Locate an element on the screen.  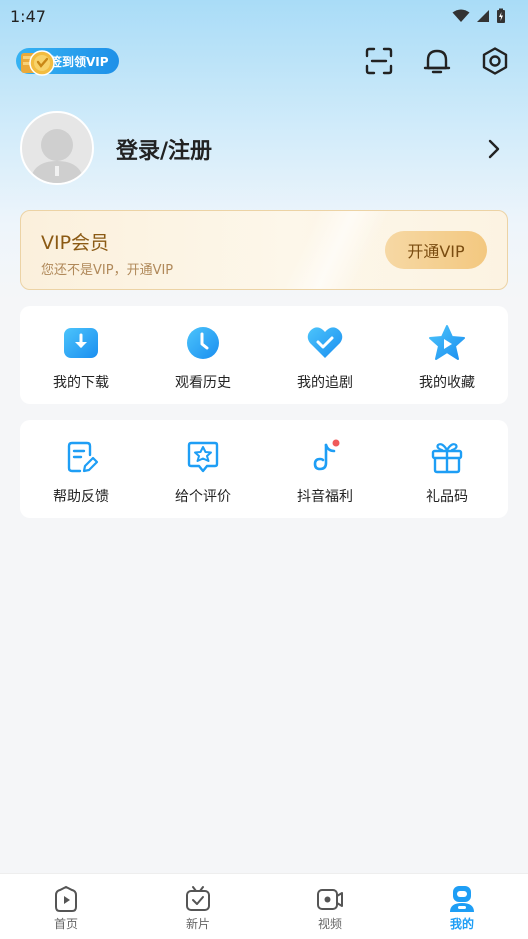
gift-code-label: 礼品码 is located at coordinates (447, 497).